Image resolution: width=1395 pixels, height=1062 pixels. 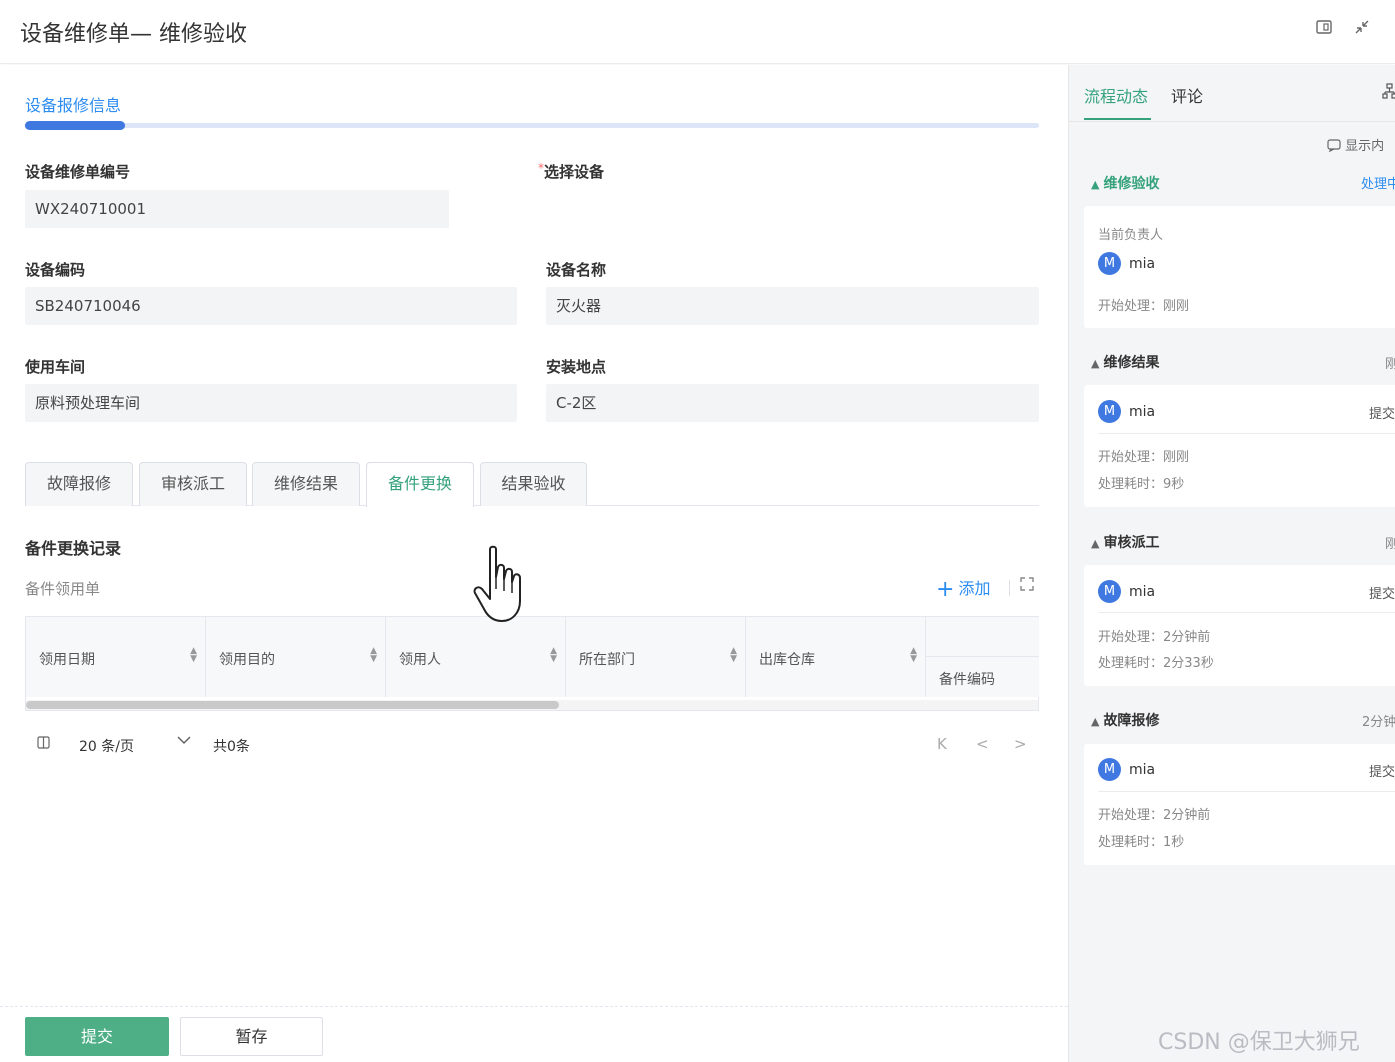 I want to click on stage-status: 处理中, so click(x=1378, y=184).